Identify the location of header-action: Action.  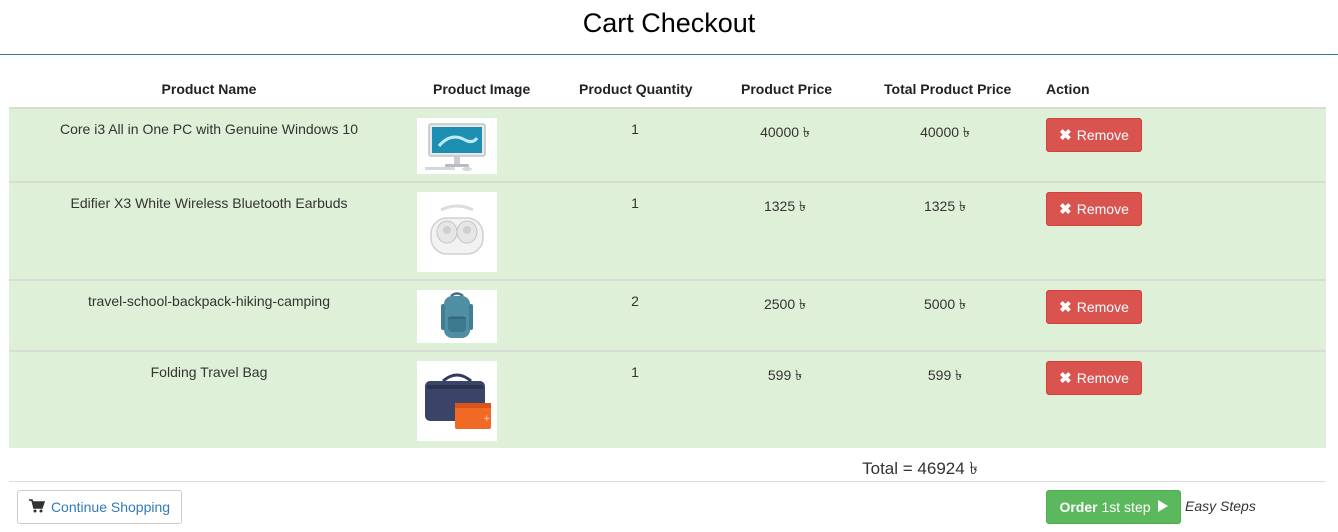
(1068, 89).